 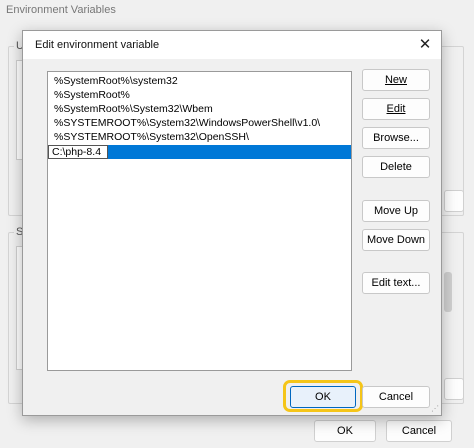 I want to click on delete-button: Delete, so click(x=396, y=167).